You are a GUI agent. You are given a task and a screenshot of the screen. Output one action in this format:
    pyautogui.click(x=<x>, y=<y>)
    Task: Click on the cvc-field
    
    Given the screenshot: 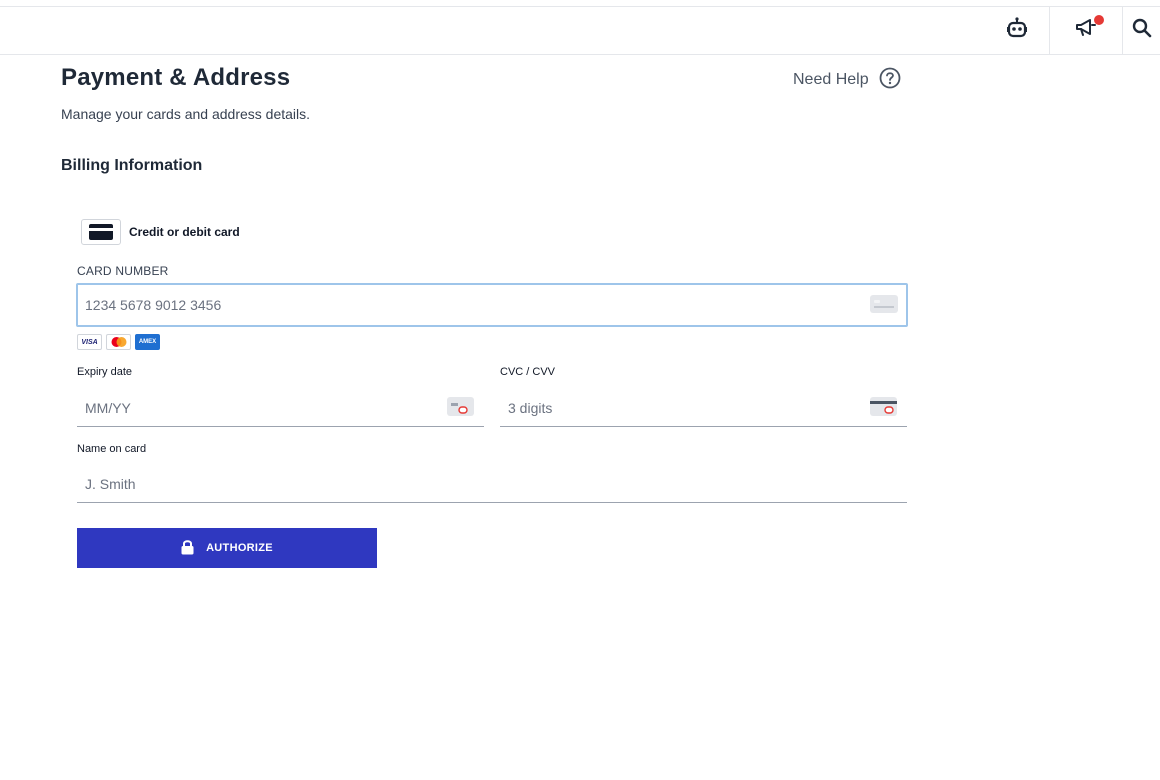 What is the action you would take?
    pyautogui.click(x=703, y=407)
    